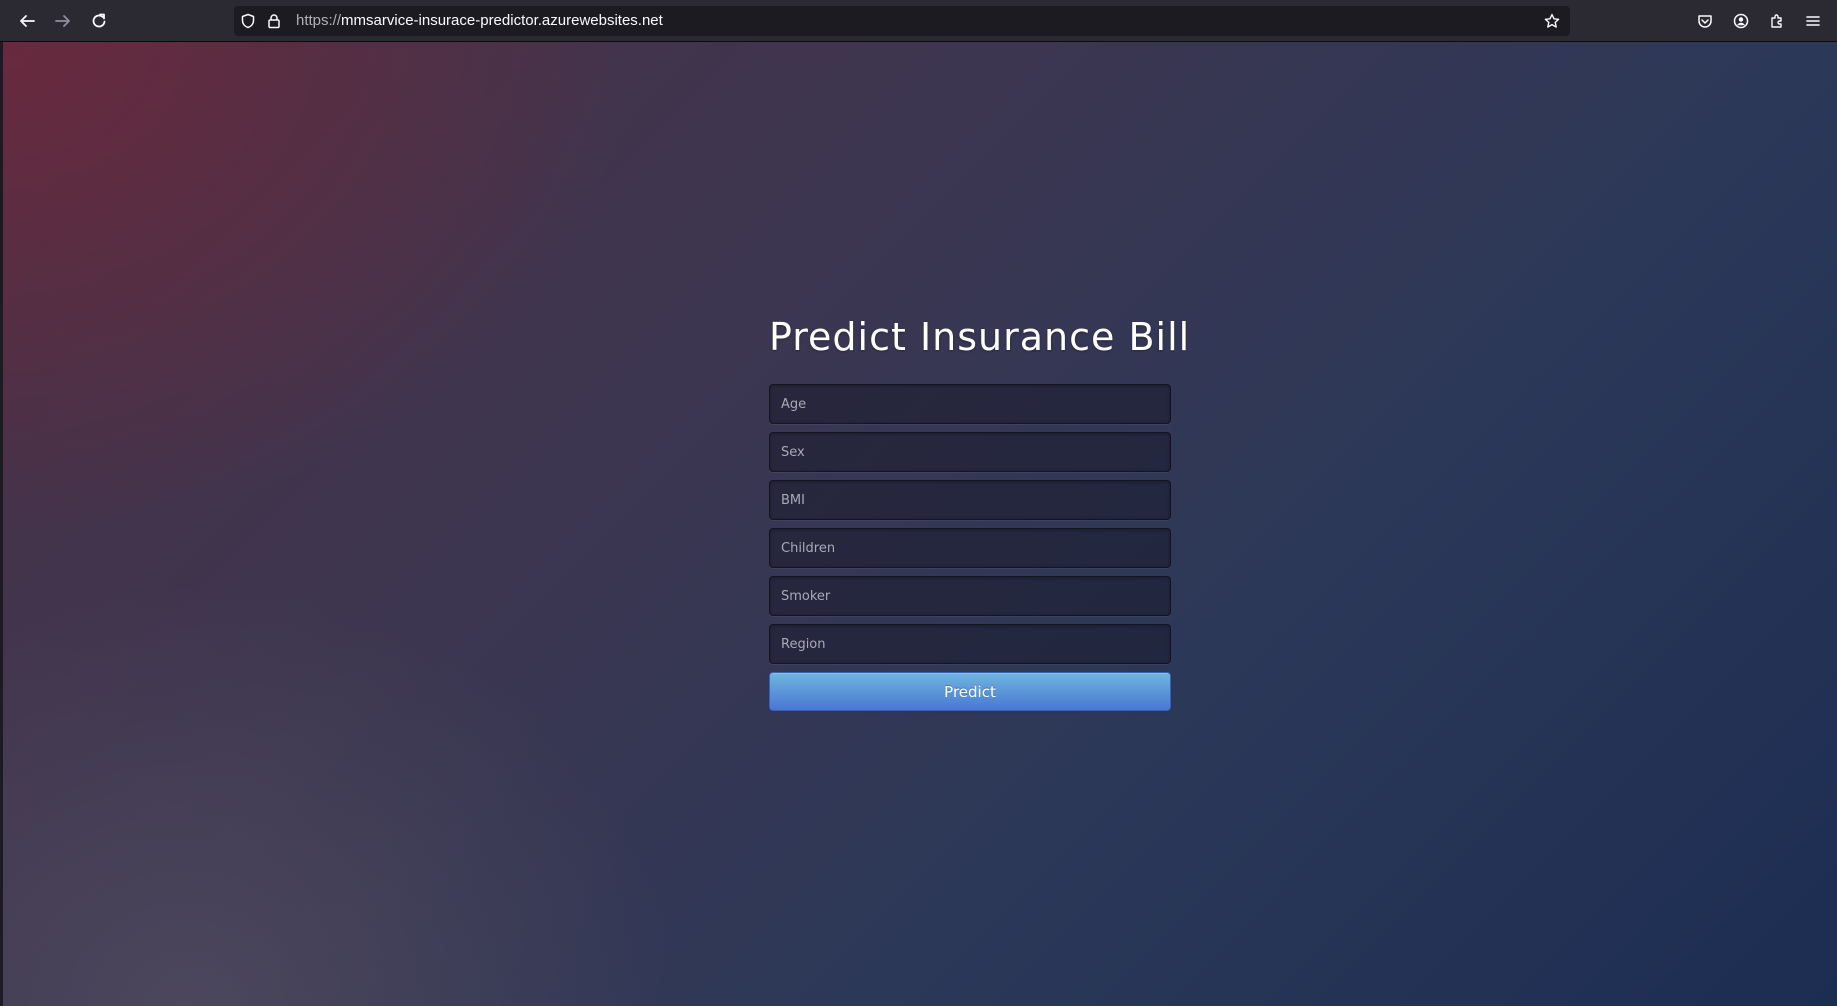  I want to click on back-button, so click(27, 21).